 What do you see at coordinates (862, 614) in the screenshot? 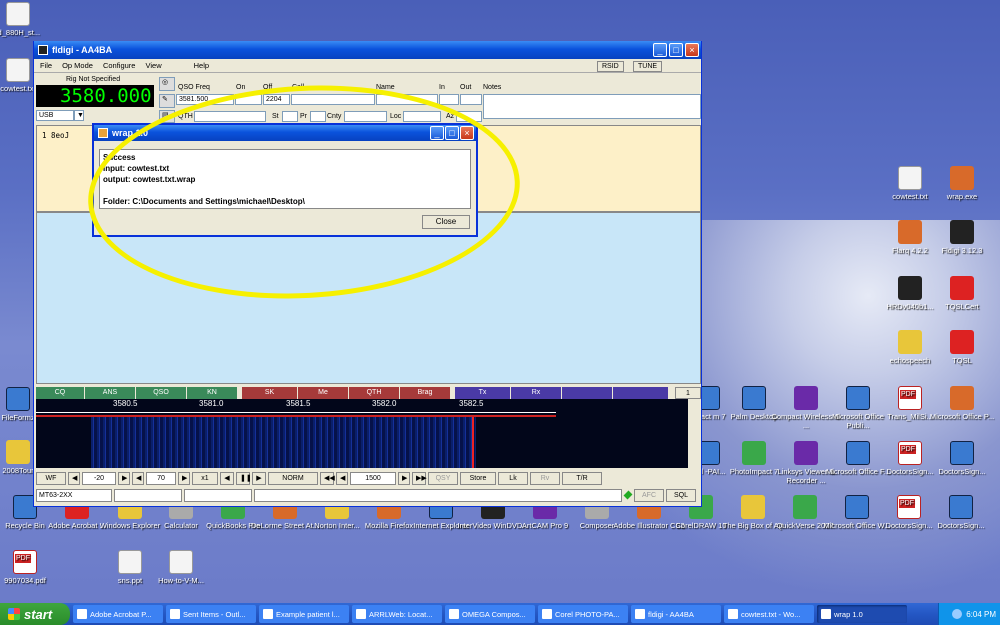
I see `taskbar-item-wrap: wrap 1.0` at bounding box center [862, 614].